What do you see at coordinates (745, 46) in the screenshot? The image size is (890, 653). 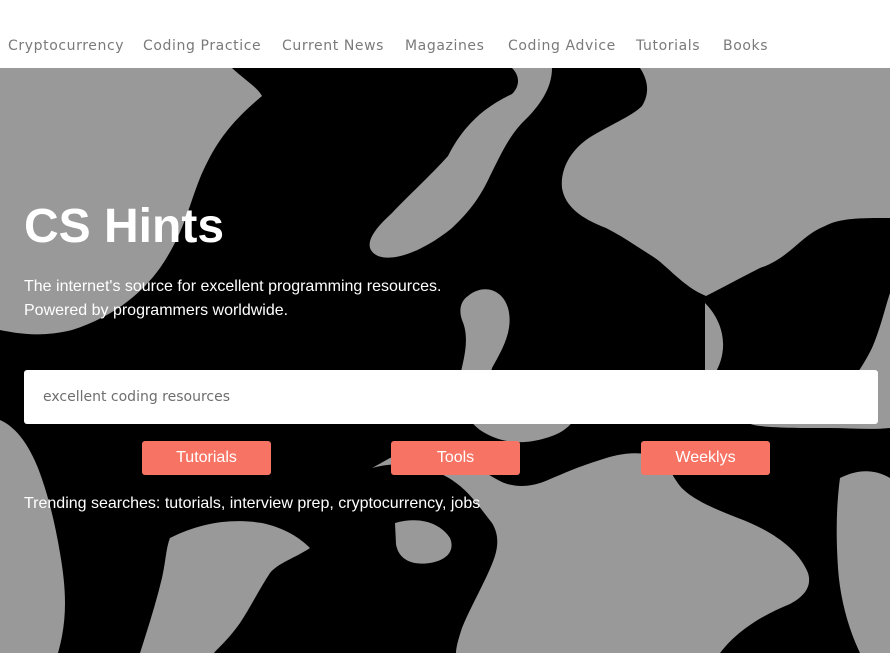 I see `nav-item-books: Books` at bounding box center [745, 46].